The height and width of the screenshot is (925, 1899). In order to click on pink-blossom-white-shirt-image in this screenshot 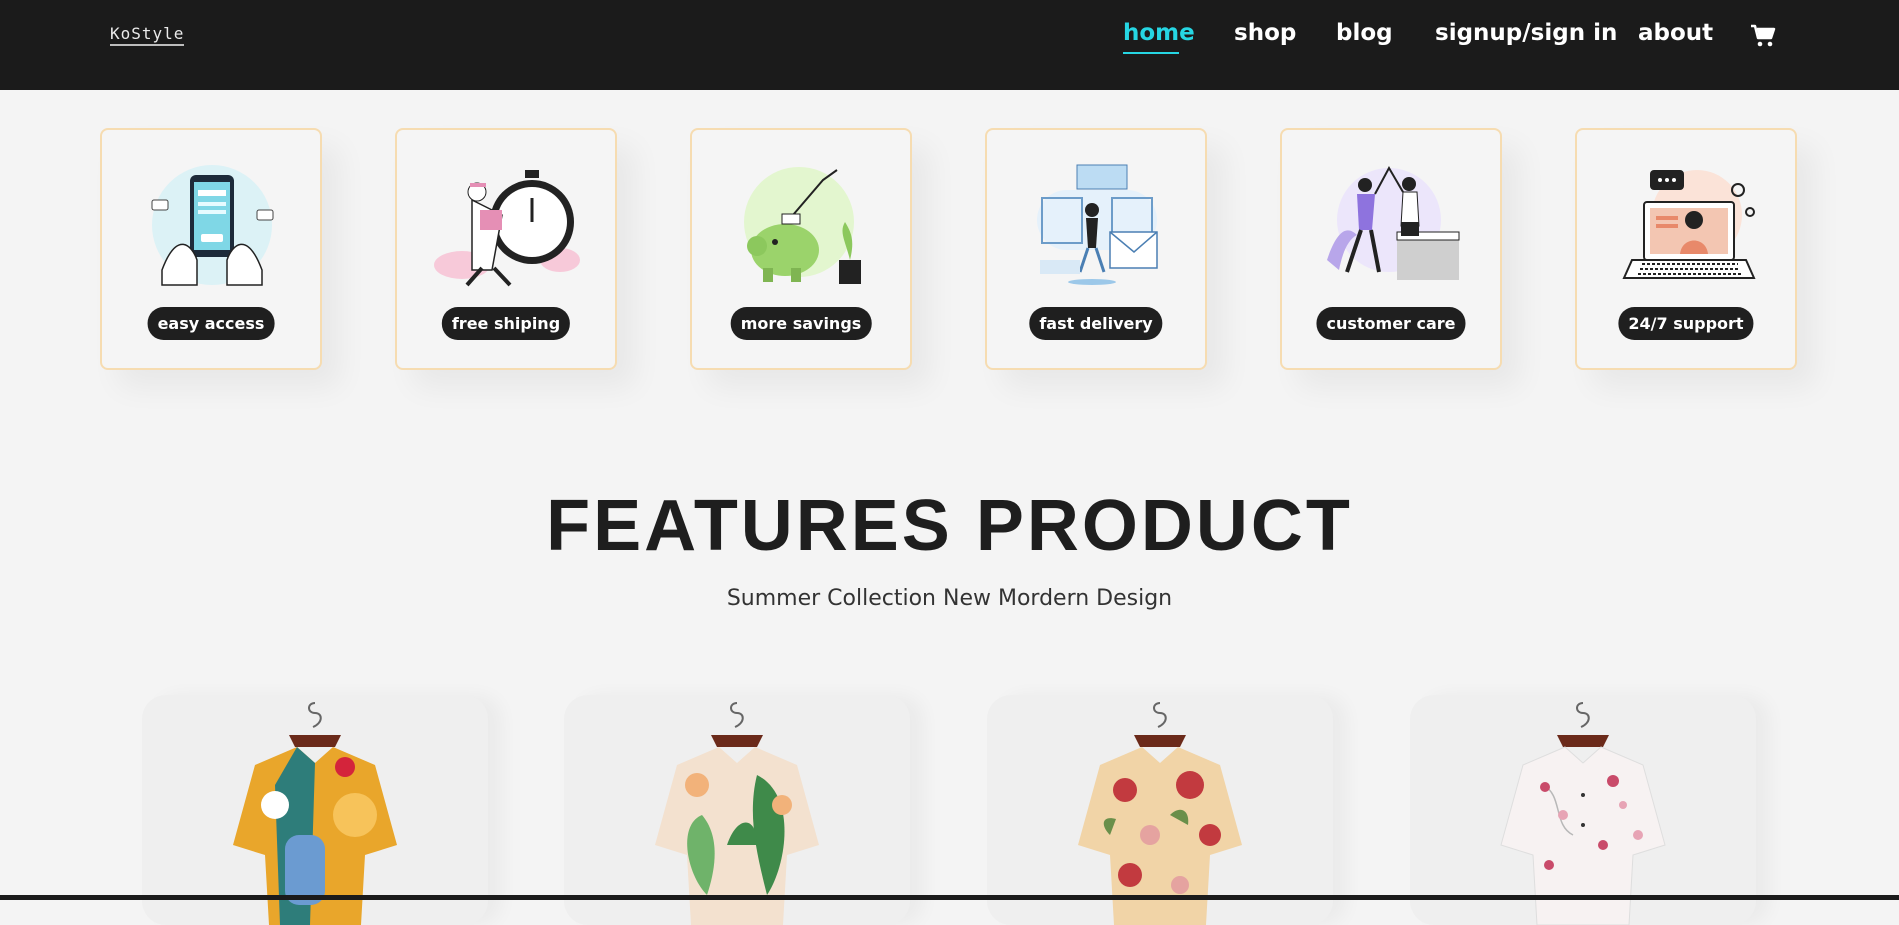, I will do `click(1583, 813)`.